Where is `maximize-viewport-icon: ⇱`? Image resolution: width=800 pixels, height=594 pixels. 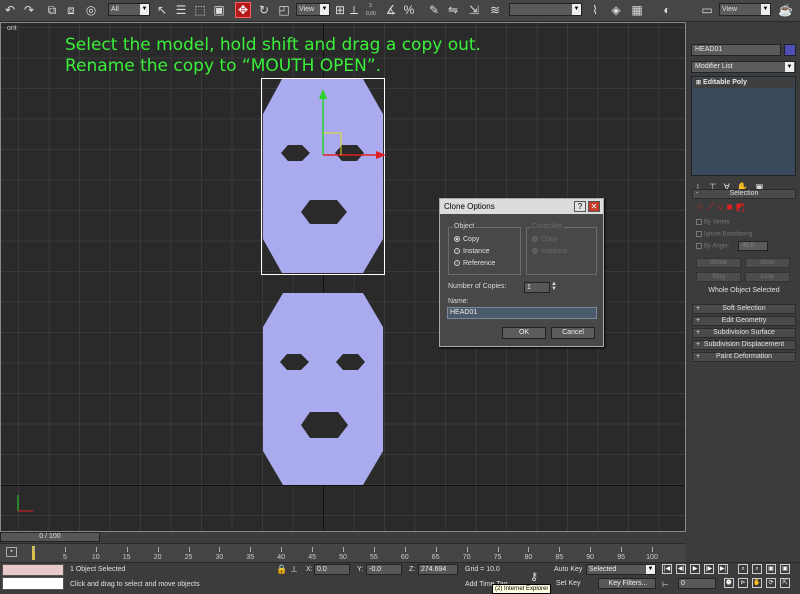 maximize-viewport-icon: ⇱ is located at coordinates (785, 583).